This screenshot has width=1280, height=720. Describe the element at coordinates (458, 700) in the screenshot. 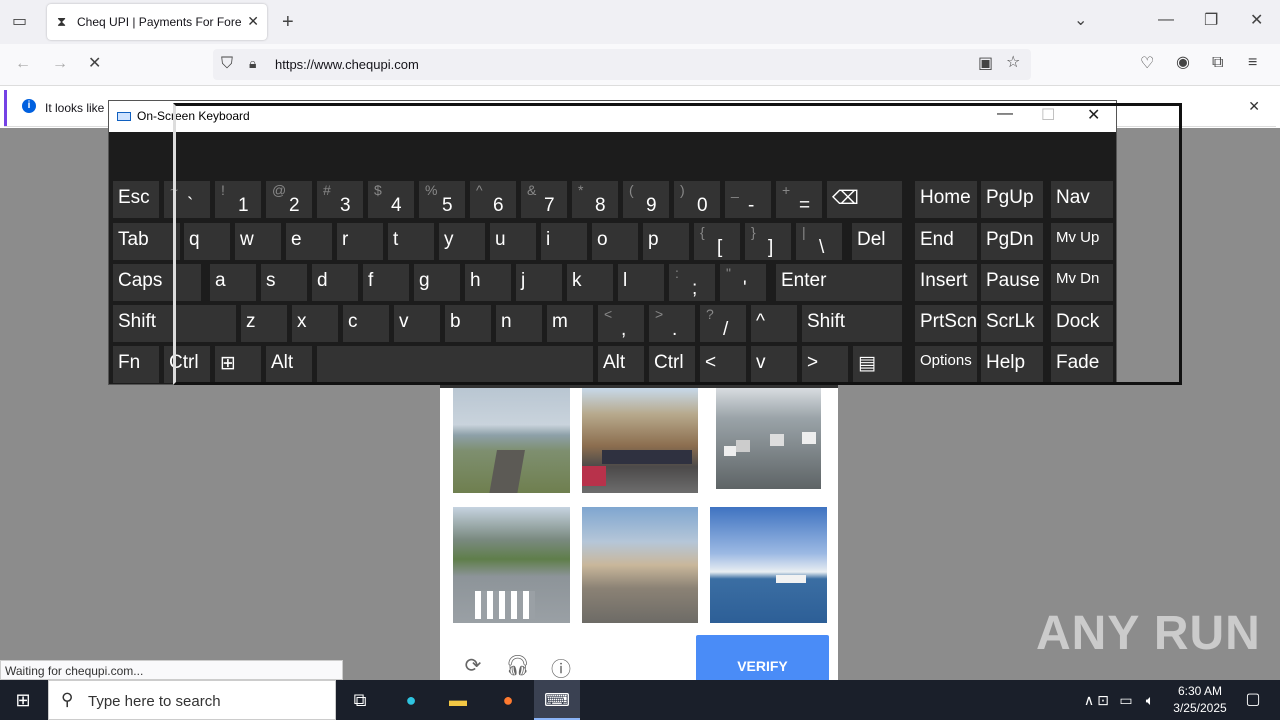

I see `file-explorer-icon: ▬` at that location.